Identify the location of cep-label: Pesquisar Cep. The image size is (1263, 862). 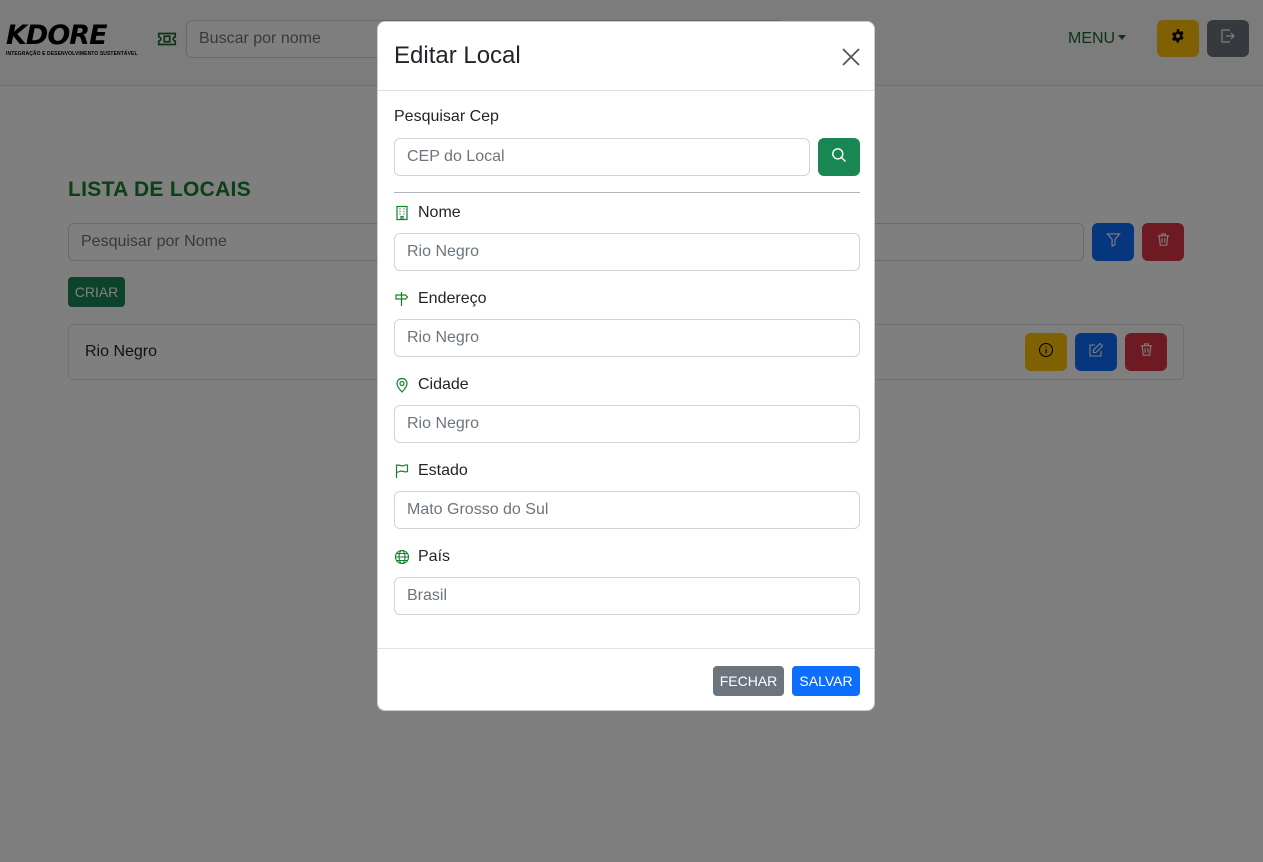
(446, 117).